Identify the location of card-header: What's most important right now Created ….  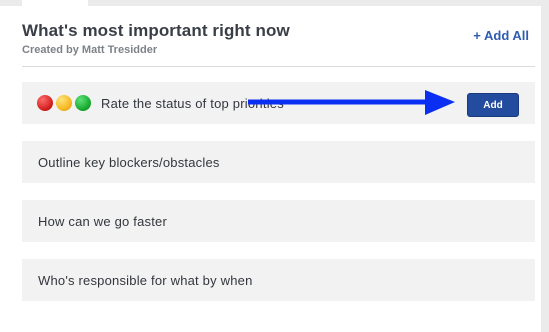
(278, 38).